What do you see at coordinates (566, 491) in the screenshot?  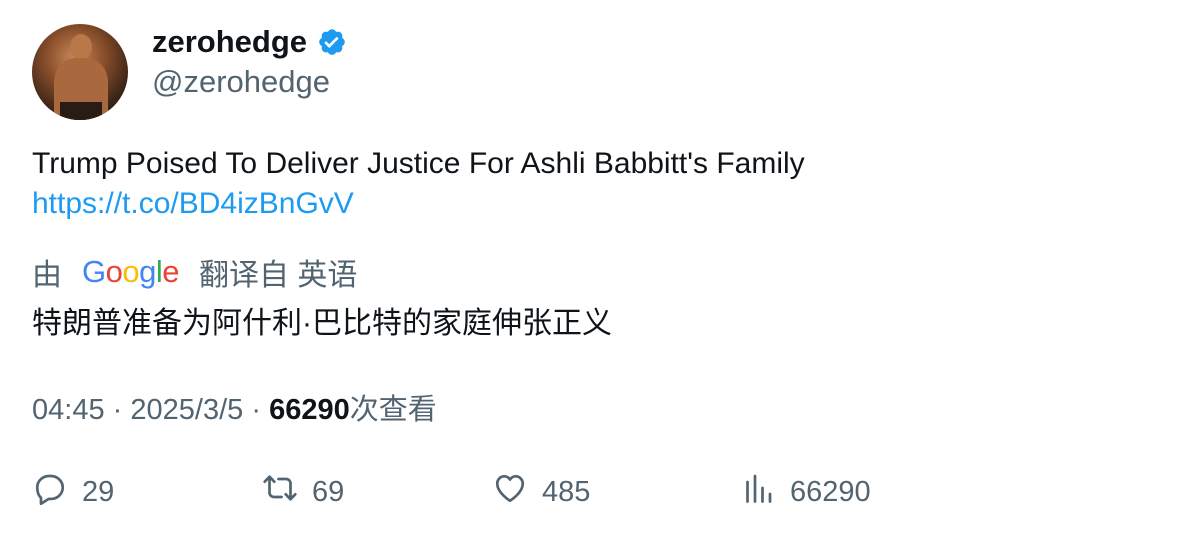 I see `like-count: 485` at bounding box center [566, 491].